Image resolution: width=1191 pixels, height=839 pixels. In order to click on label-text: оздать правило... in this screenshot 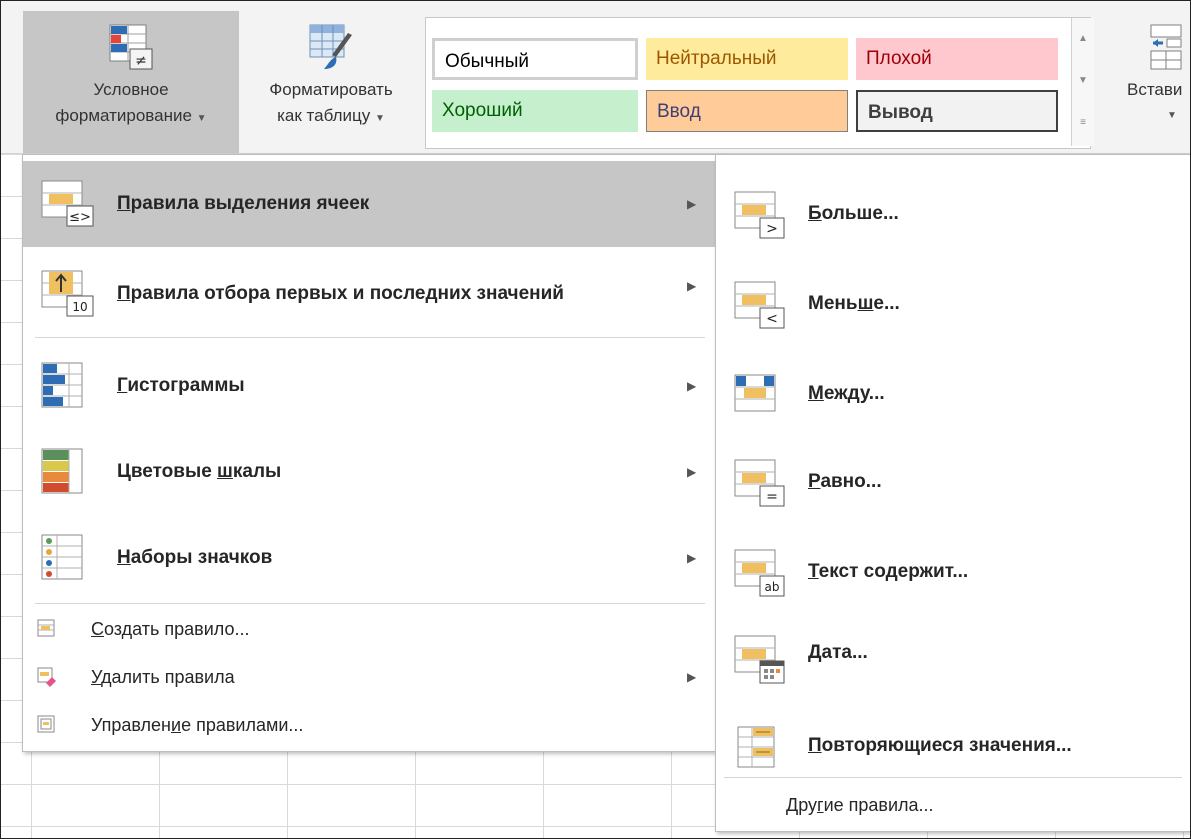, I will do `click(177, 629)`.